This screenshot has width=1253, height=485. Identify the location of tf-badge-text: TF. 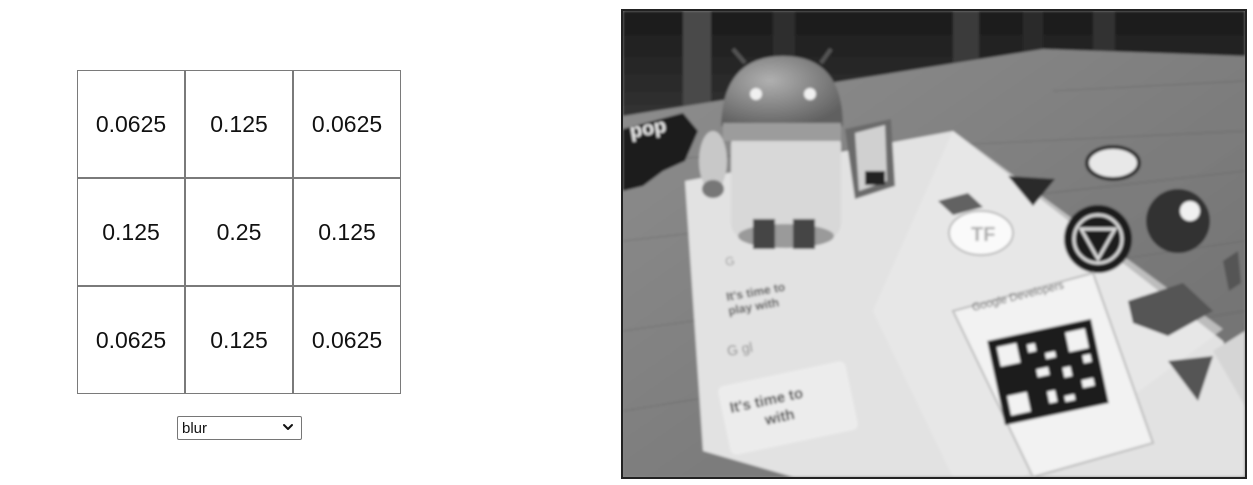
(983, 235).